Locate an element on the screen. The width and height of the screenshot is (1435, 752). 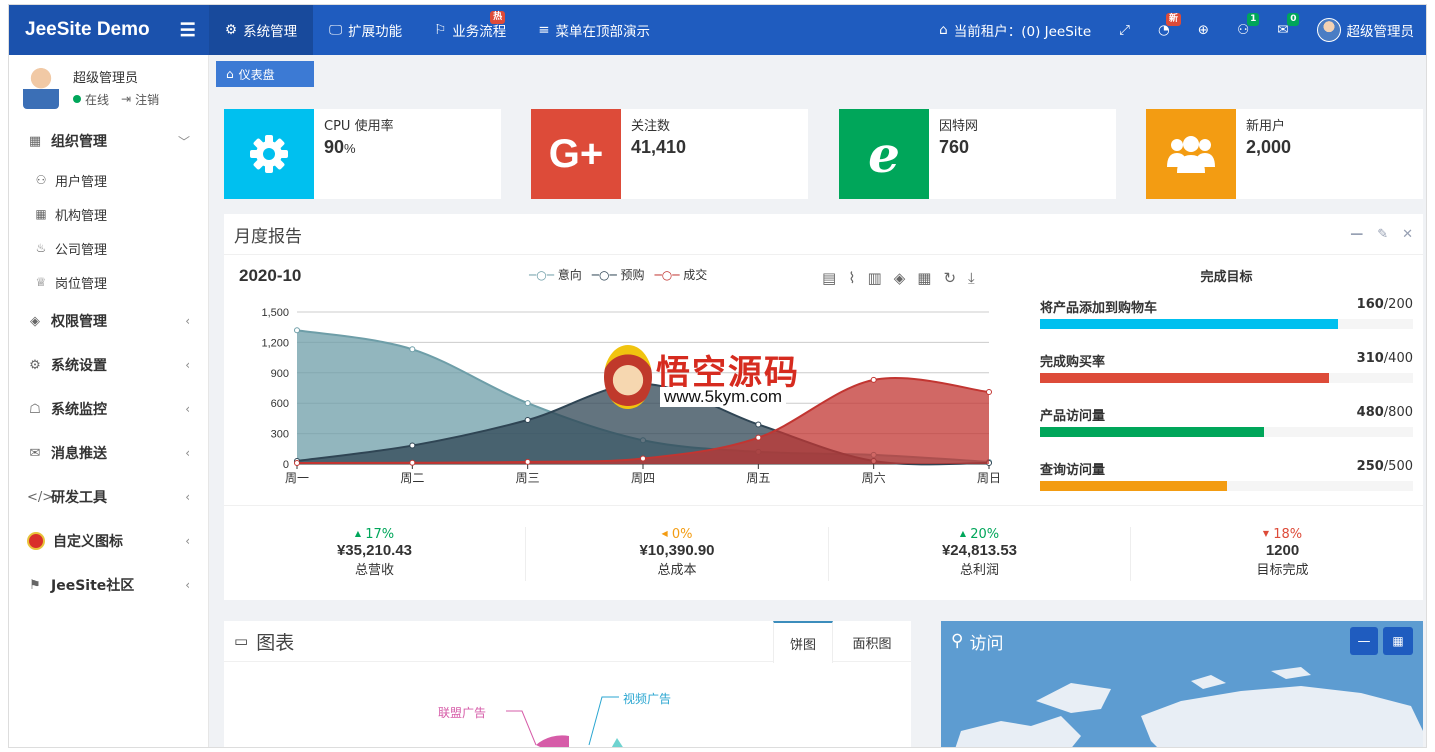
visit-box: ⚲ 访问 — ▦ is located at coordinates (1182, 684).